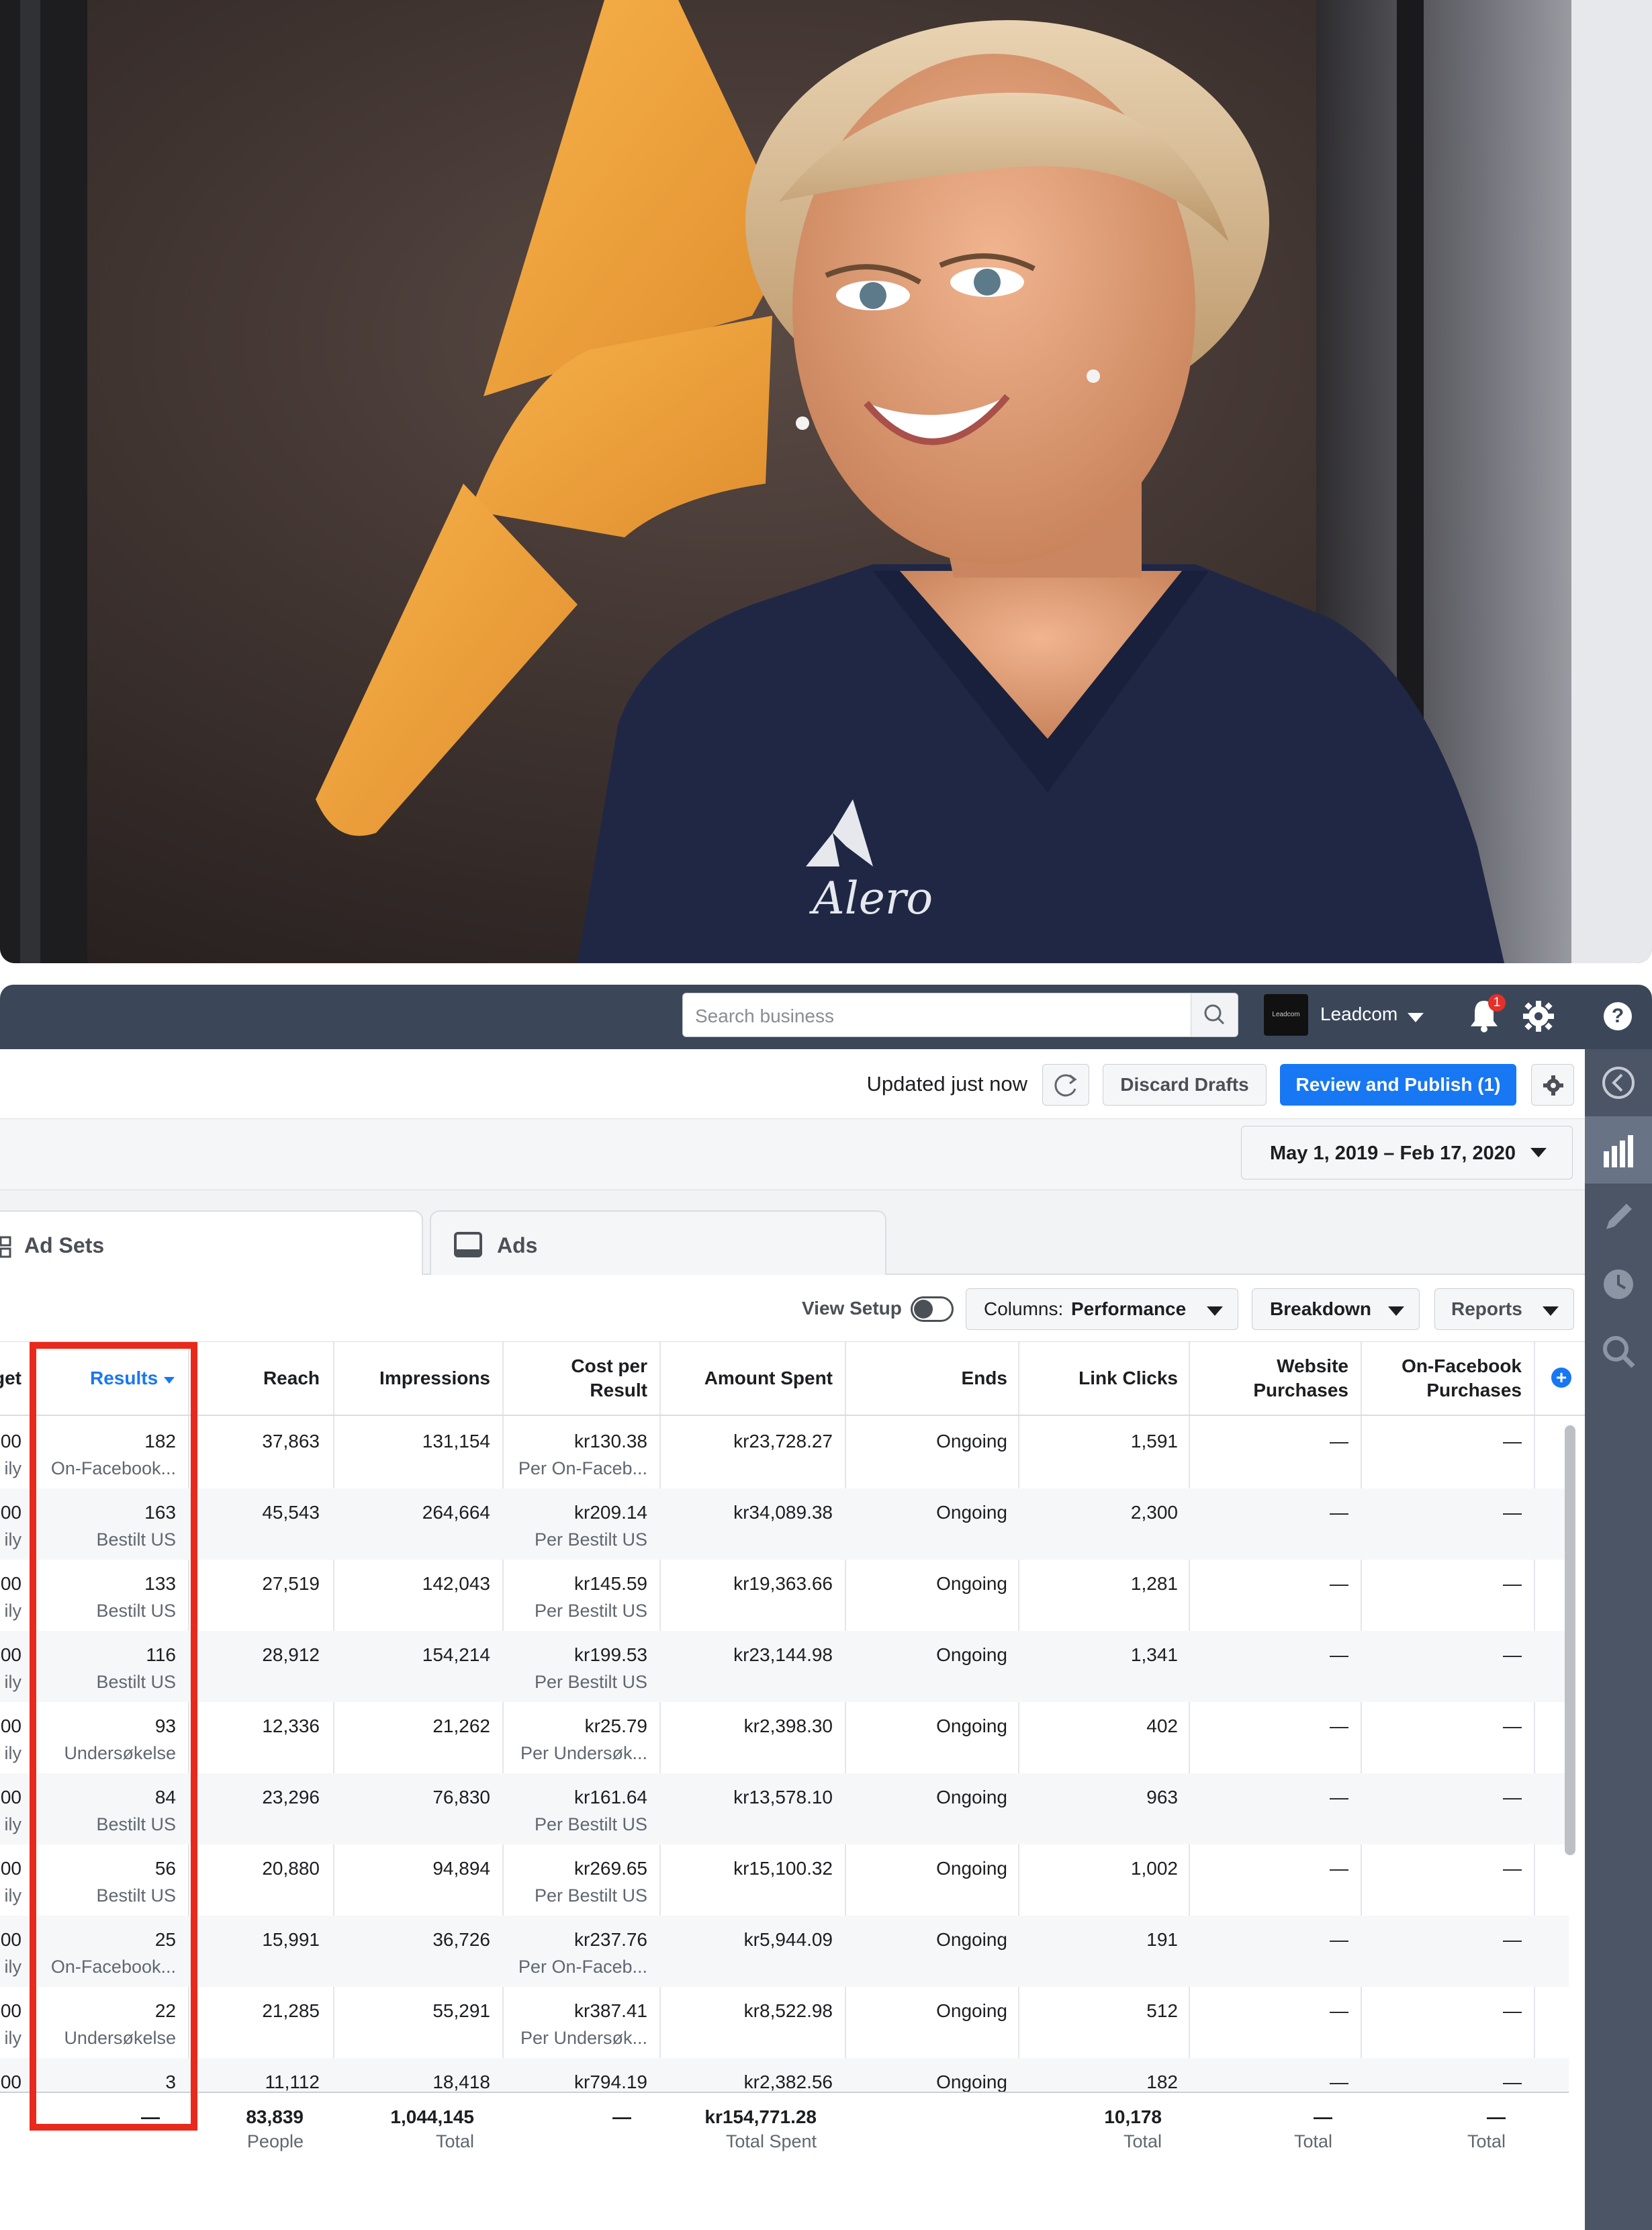  I want to click on cell-reach: 15,991, so click(291, 1939).